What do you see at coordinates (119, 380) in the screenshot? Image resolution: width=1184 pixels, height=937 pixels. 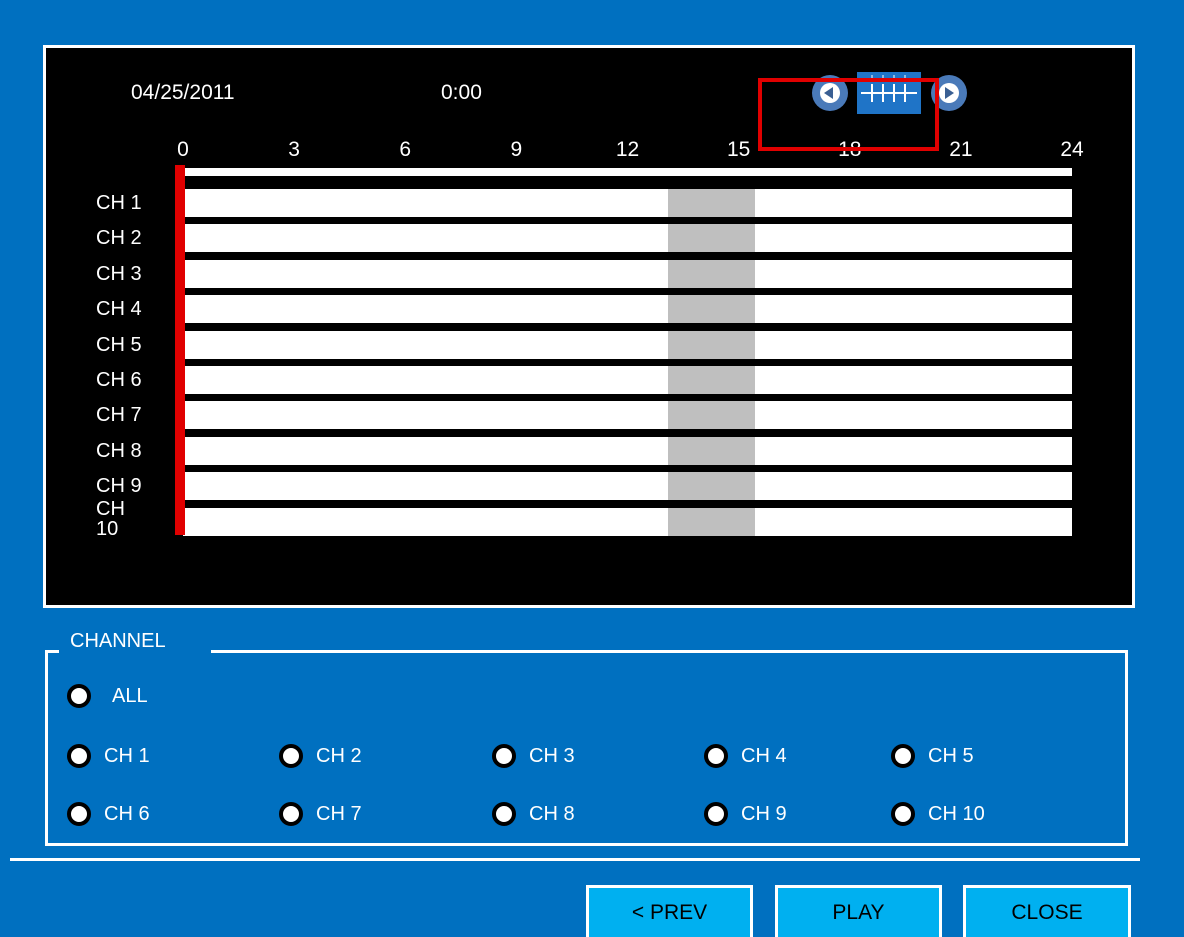 I see `channel-label: CH 6` at bounding box center [119, 380].